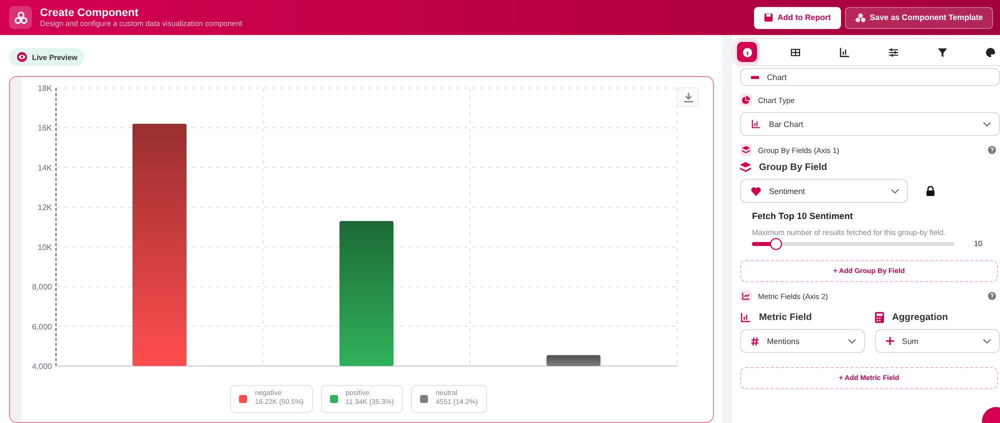 The width and height of the screenshot is (1000, 423). I want to click on component-type-select: Chart, so click(870, 77).